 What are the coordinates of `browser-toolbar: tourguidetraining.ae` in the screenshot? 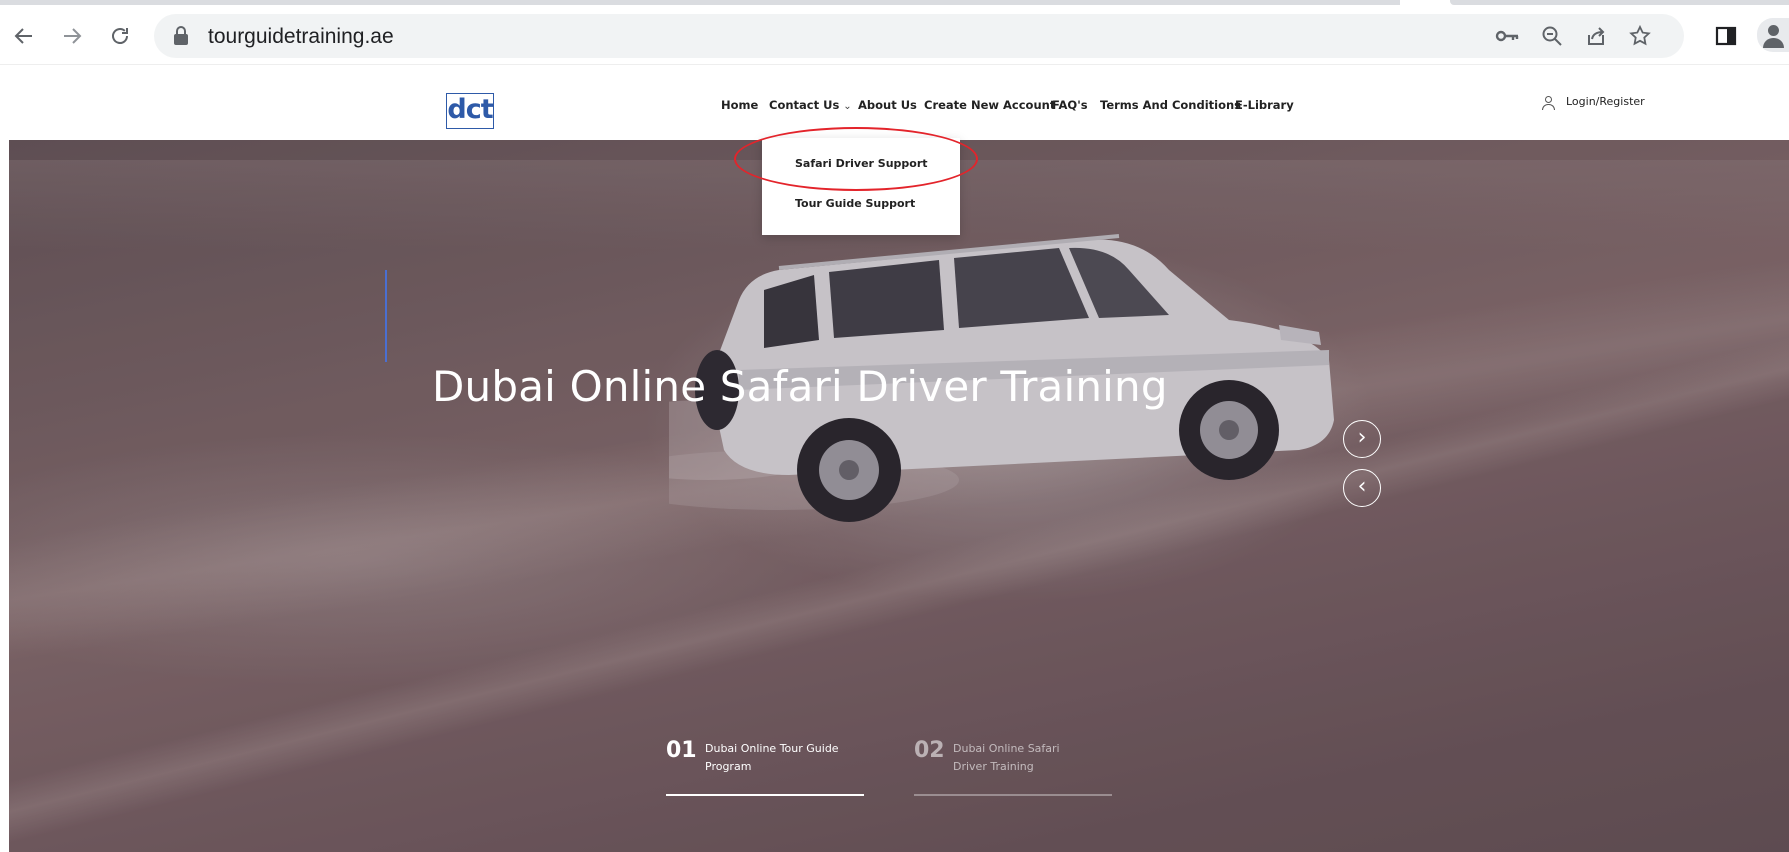 It's located at (894, 32).